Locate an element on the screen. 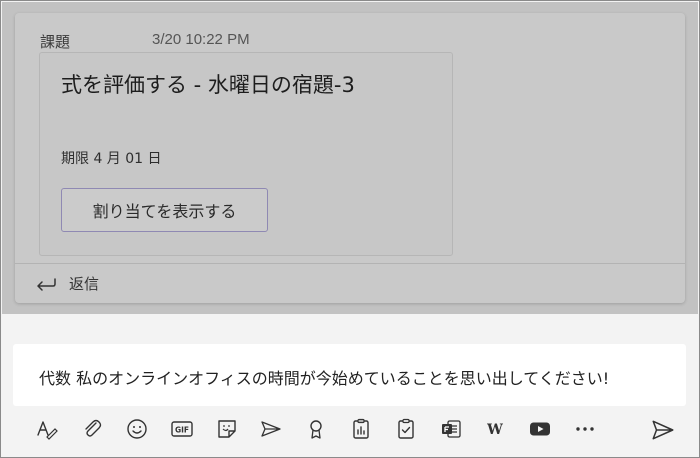 The width and height of the screenshot is (700, 458). more-icon is located at coordinates (585, 429).